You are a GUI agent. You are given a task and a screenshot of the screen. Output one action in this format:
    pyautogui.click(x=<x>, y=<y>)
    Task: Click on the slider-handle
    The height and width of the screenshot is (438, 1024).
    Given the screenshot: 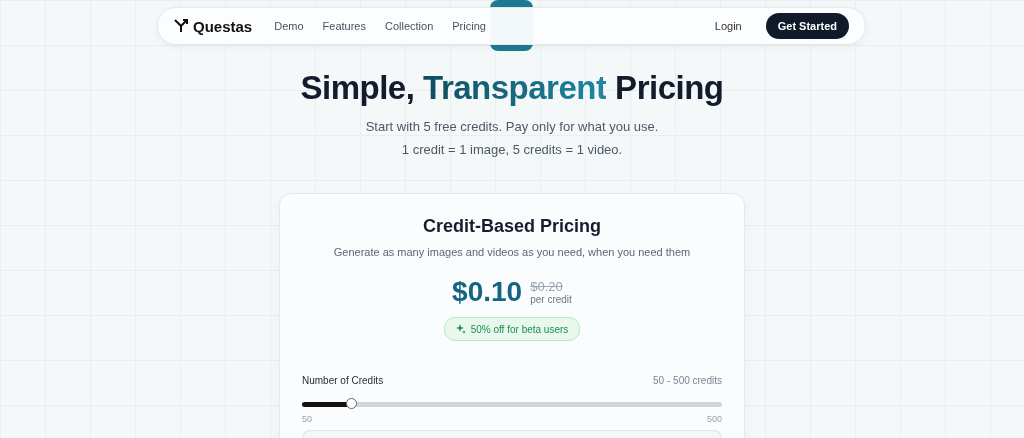 What is the action you would take?
    pyautogui.click(x=352, y=403)
    